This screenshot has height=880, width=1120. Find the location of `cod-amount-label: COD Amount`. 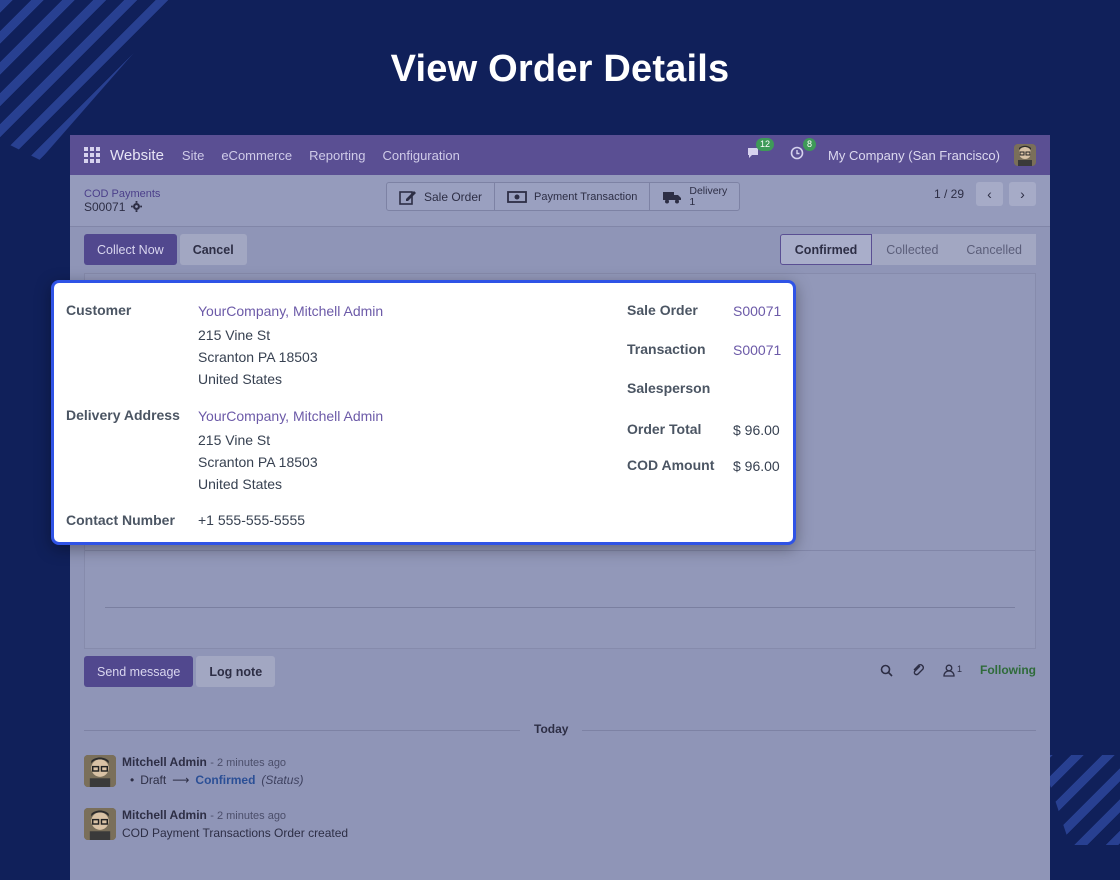

cod-amount-label: COD Amount is located at coordinates (671, 465).